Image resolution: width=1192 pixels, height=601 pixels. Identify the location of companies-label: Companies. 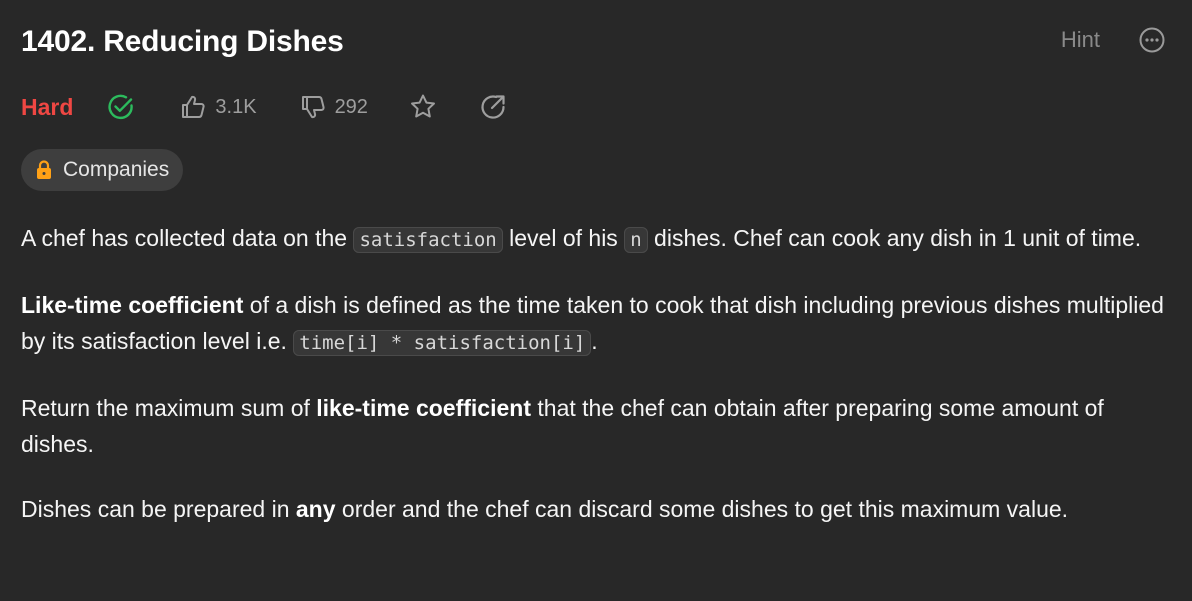
(116, 169).